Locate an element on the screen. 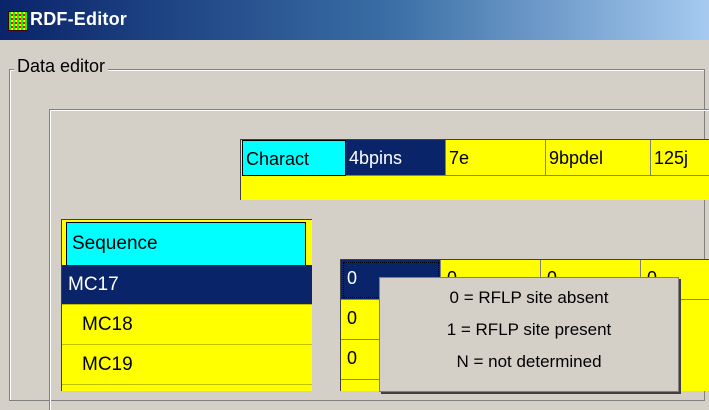  sequence-row-mc18: MC18 is located at coordinates (187, 325).